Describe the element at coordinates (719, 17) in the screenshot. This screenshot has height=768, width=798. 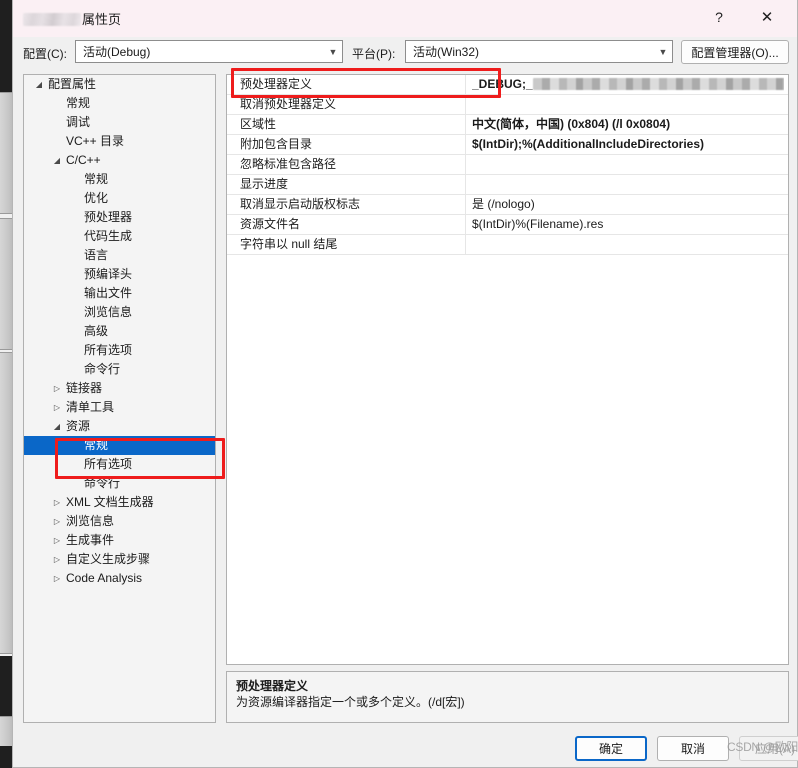
I see `help-icon: ?` at that location.